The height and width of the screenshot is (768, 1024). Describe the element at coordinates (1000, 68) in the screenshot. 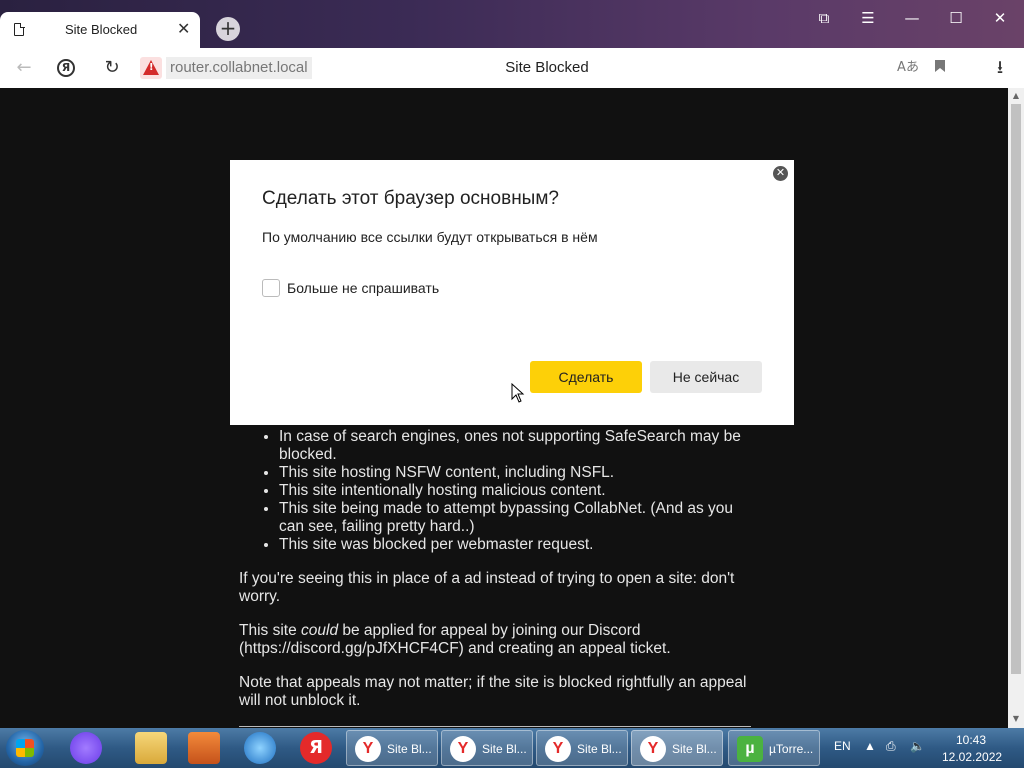

I see `download-icon: ⭳` at that location.